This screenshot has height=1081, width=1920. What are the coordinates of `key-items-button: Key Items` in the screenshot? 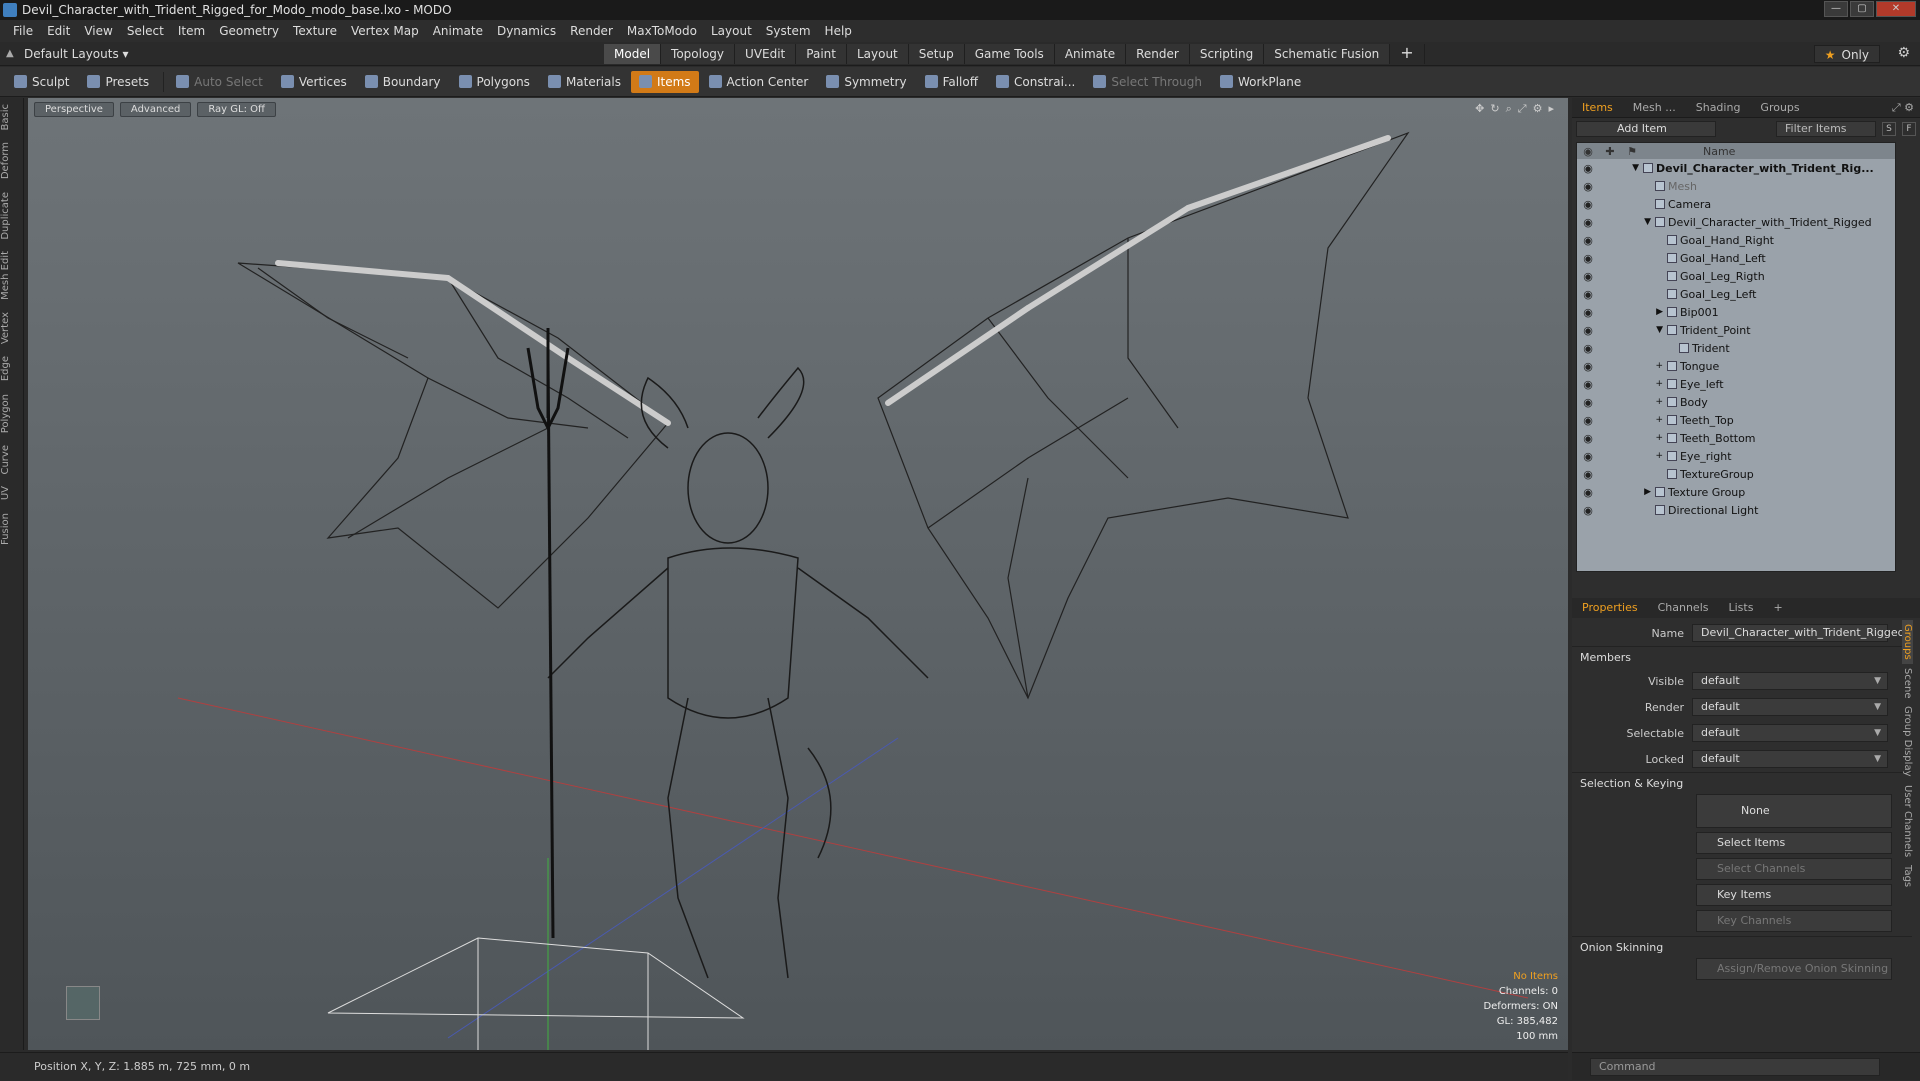 It's located at (1794, 895).